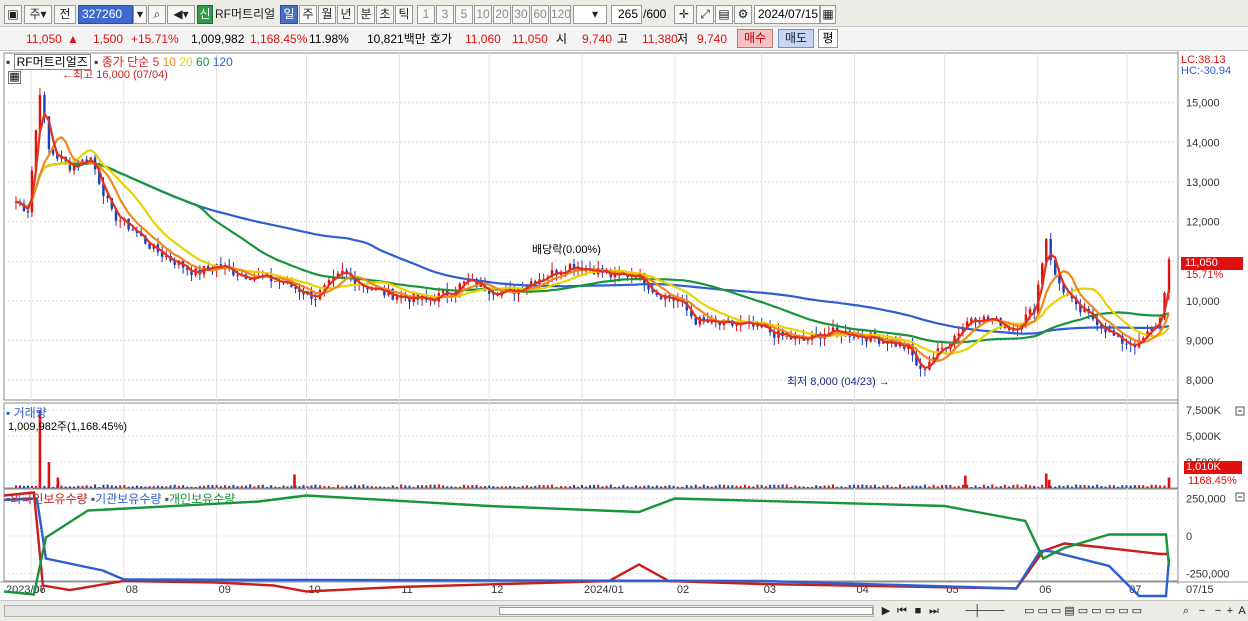  What do you see at coordinates (1099, 611) in the screenshot?
I see `layout-icons: ▭ ▭ ▭ ▤ ▭ ▭ ▭ ▭ ▭` at bounding box center [1099, 611].